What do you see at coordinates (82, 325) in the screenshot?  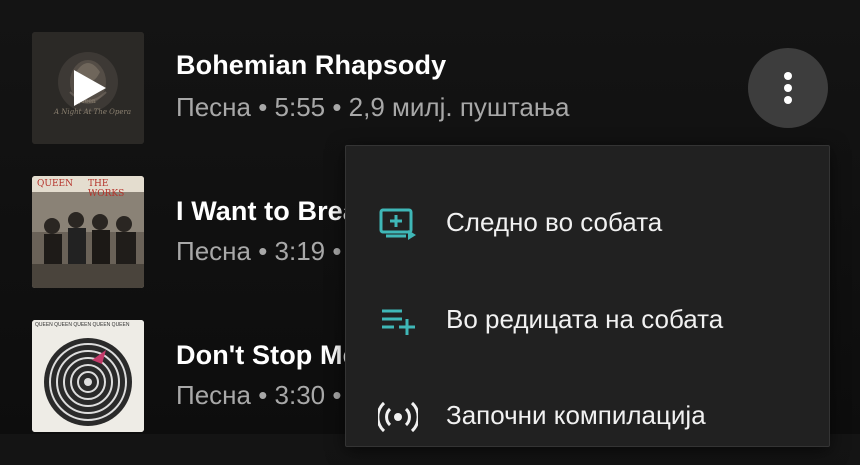 I see `art-strip-text: QUEEN QUEEN QUEEN QUEEN QUEEN` at bounding box center [82, 325].